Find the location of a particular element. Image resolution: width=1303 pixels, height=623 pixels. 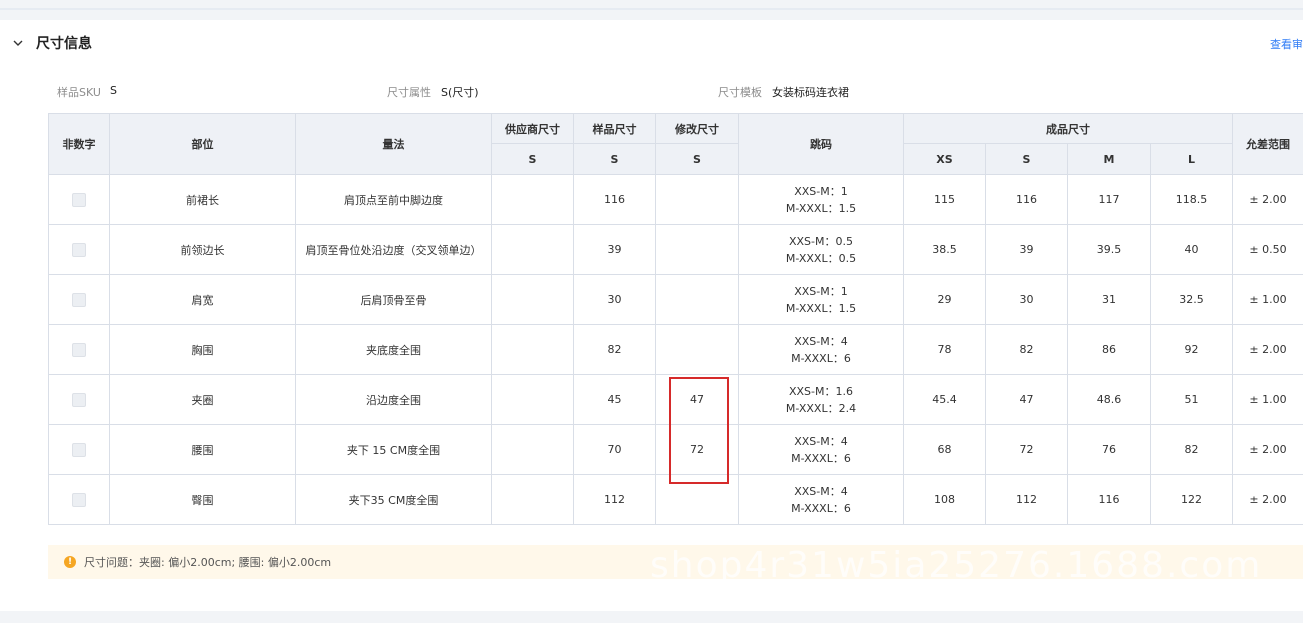

header-size-xs: XS is located at coordinates (944, 159).